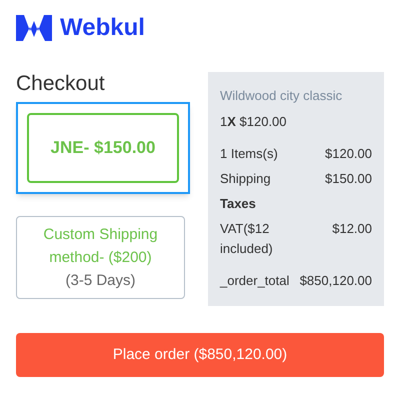  What do you see at coordinates (100, 281) in the screenshot?
I see `option-detail: (3-5 Days)` at bounding box center [100, 281].